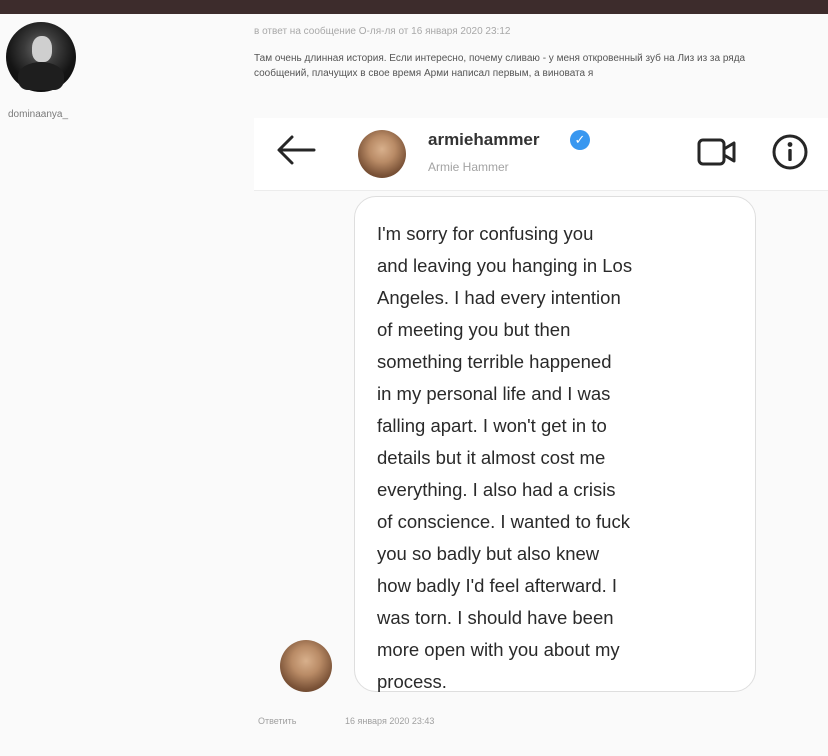  I want to click on avatar-face, so click(42, 49).